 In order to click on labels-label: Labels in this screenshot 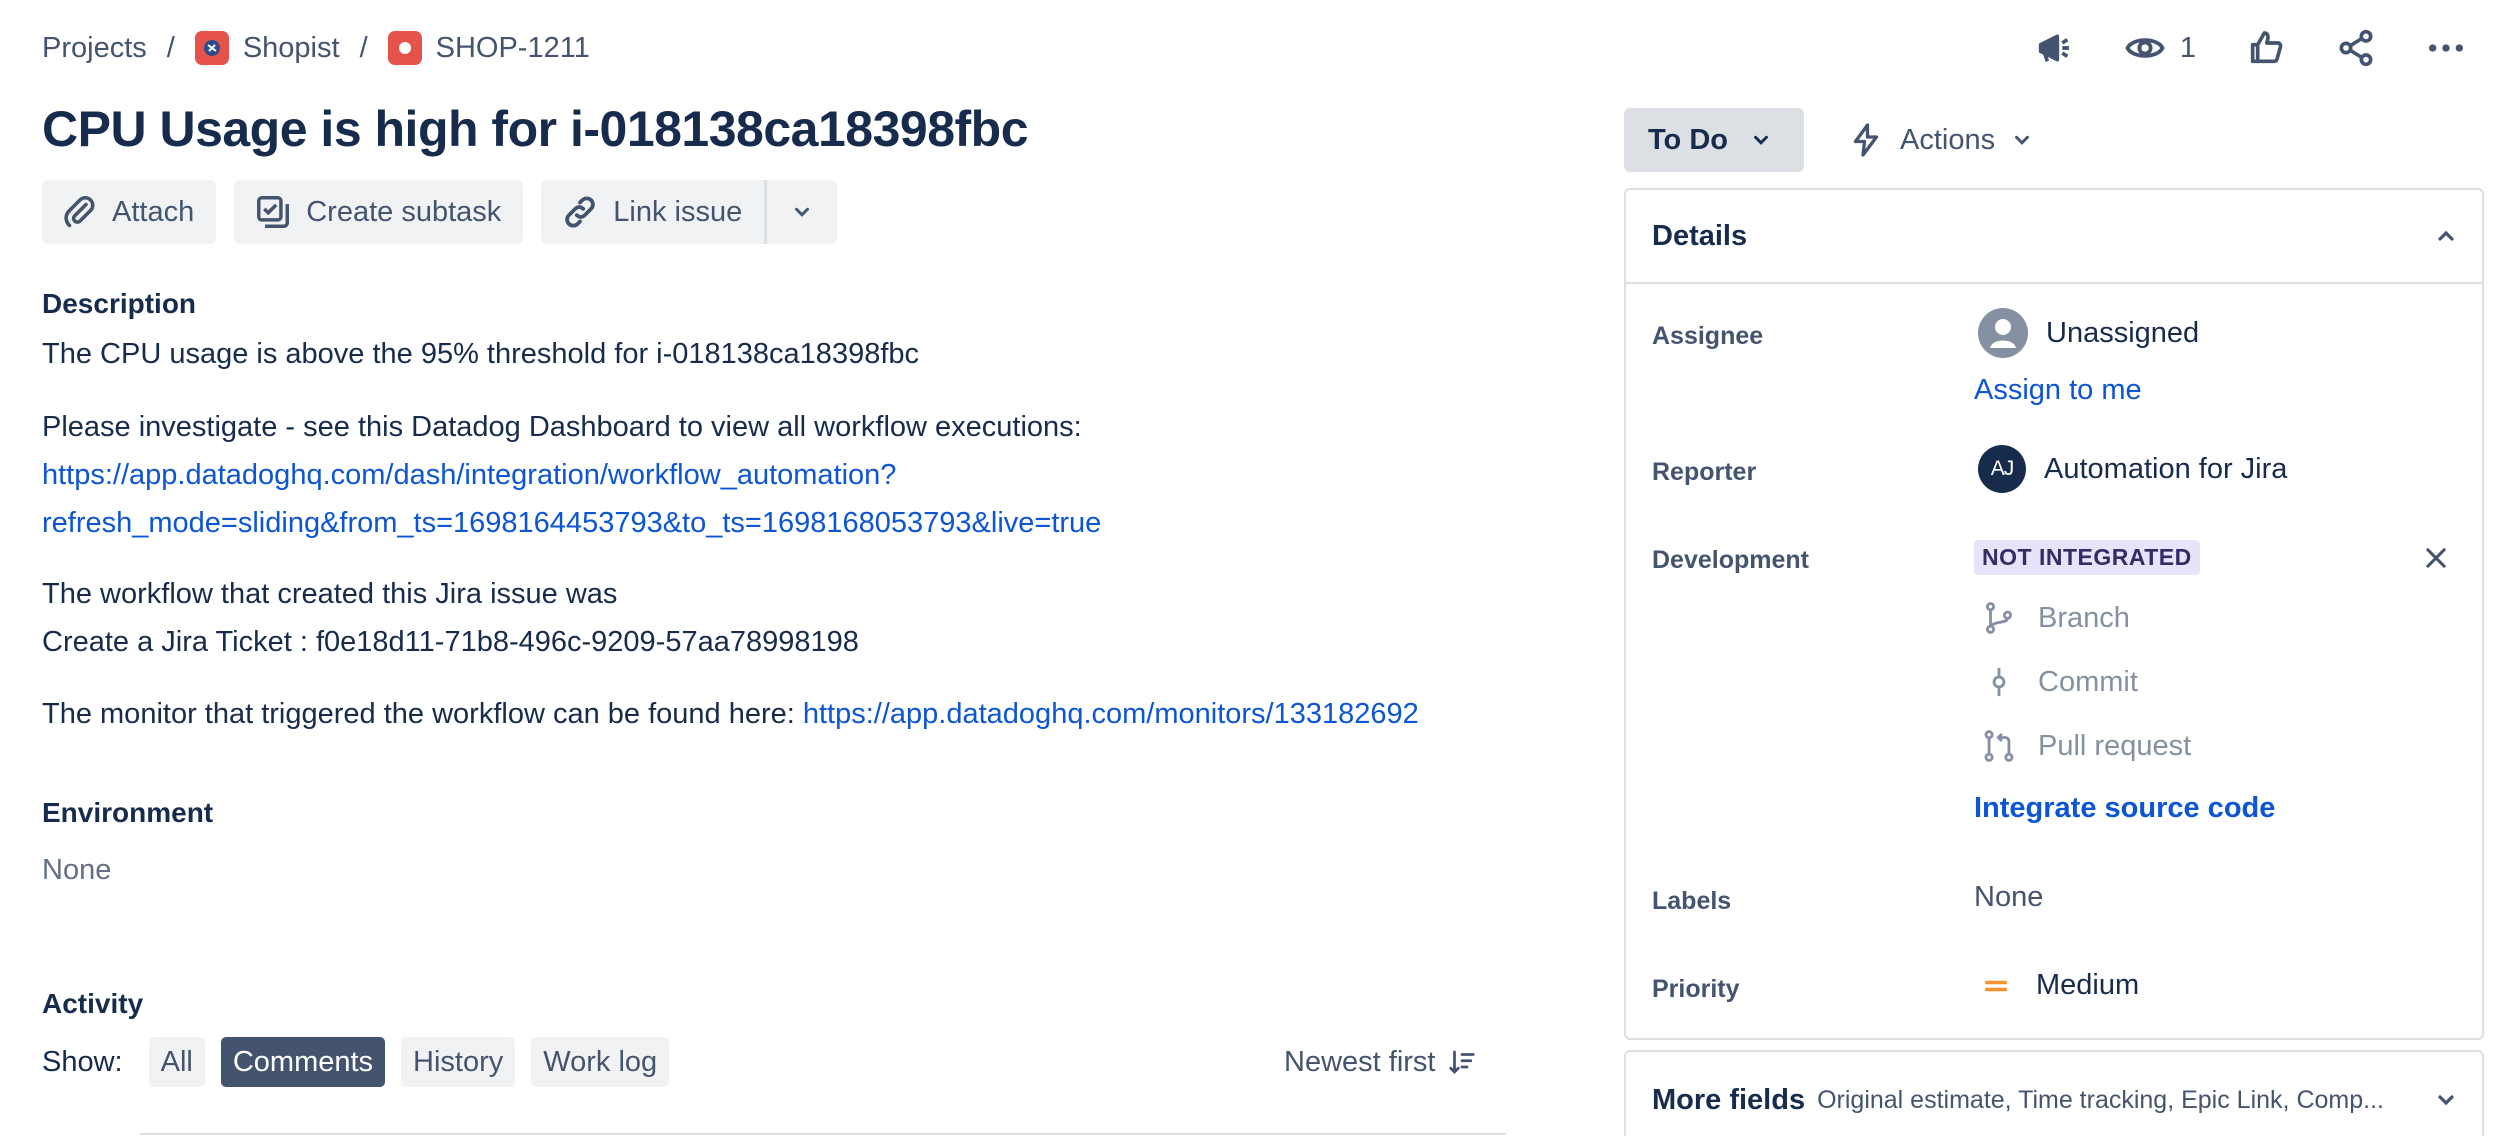, I will do `click(1692, 901)`.